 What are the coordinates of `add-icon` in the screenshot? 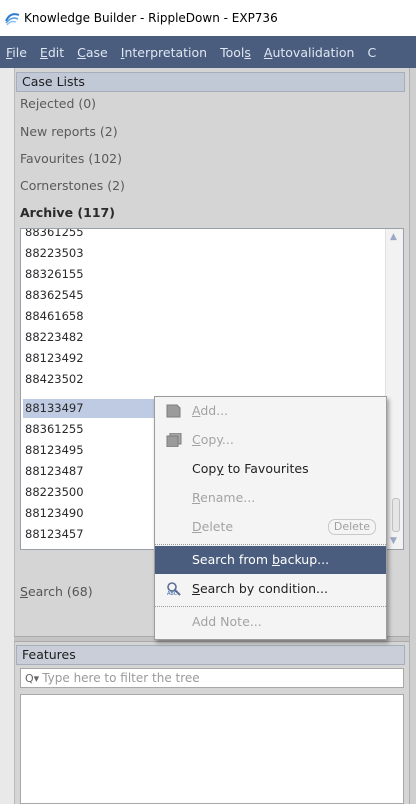 It's located at (173, 411).